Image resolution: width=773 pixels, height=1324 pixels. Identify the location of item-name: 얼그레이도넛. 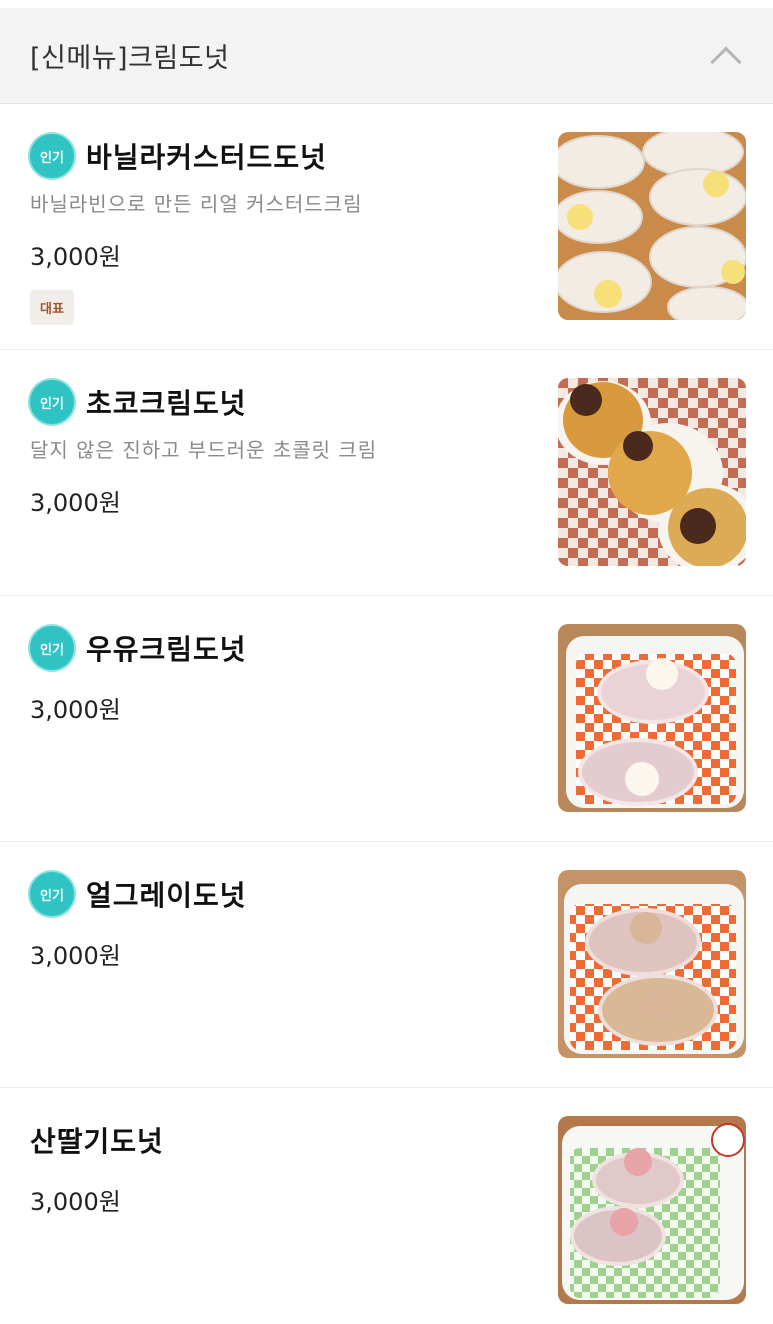
(166, 895).